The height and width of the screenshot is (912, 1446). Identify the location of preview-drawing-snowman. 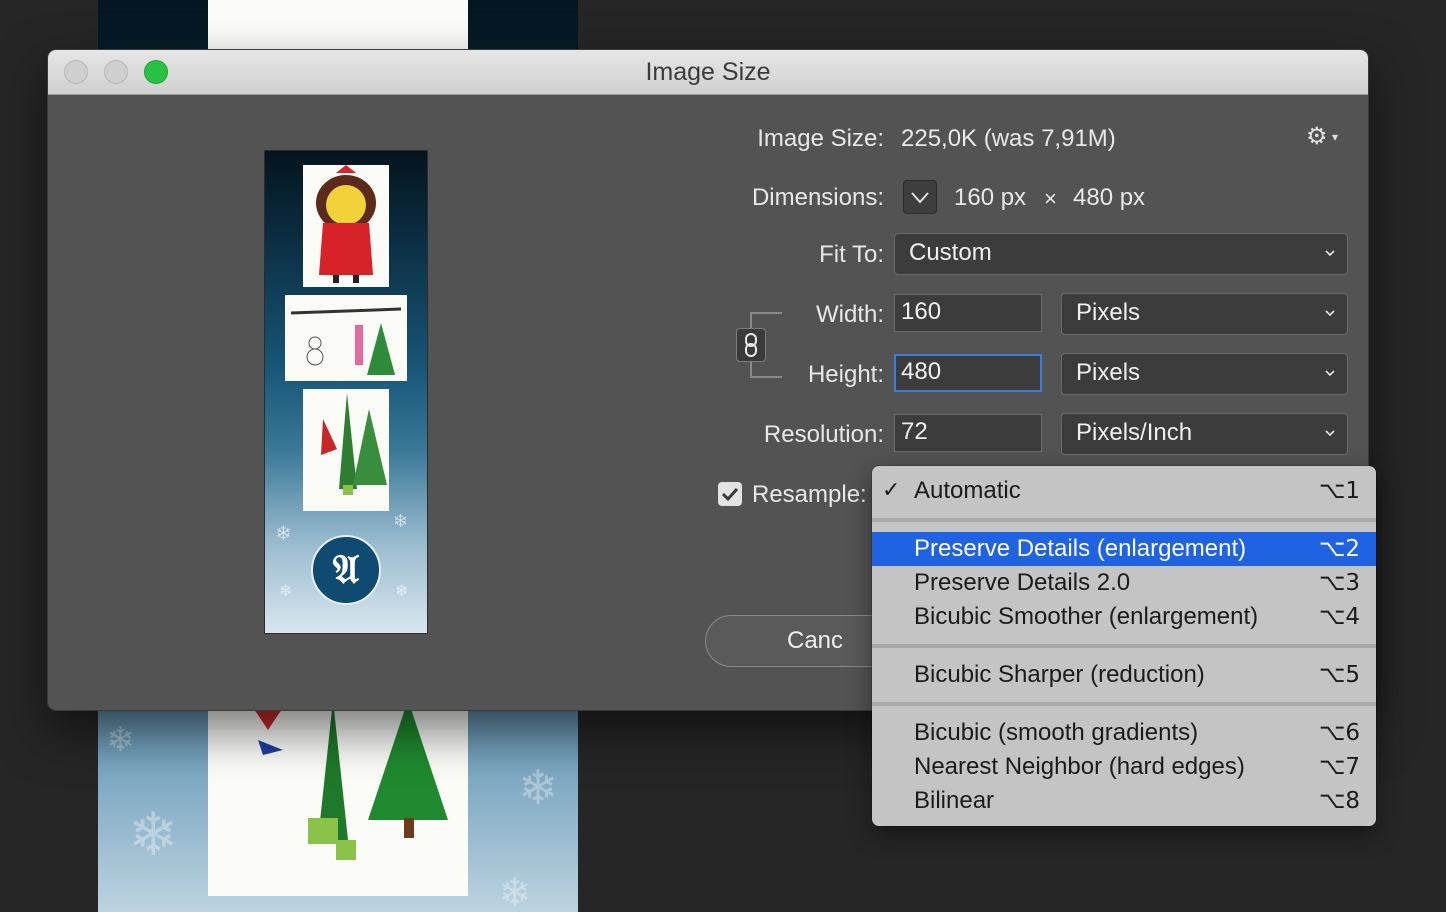
(346, 338).